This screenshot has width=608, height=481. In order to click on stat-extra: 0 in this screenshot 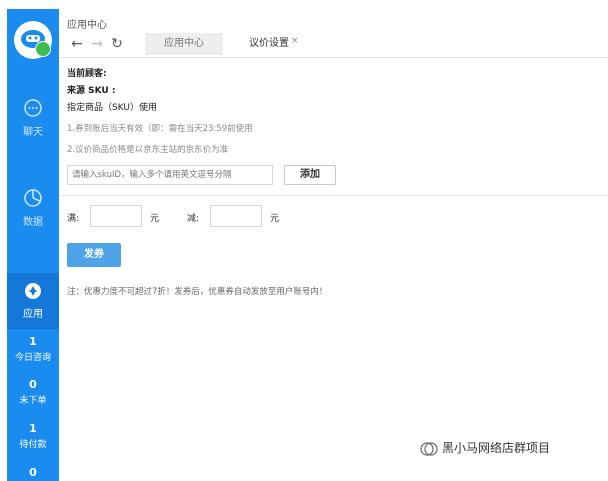, I will do `click(33, 472)`.